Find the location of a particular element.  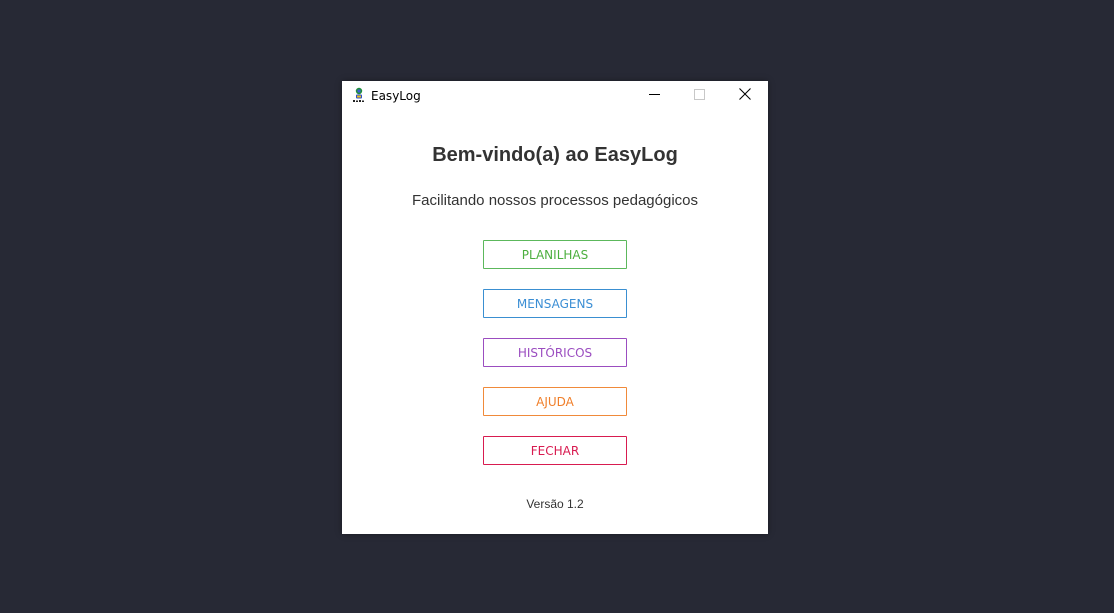

maximize-button is located at coordinates (699, 96).